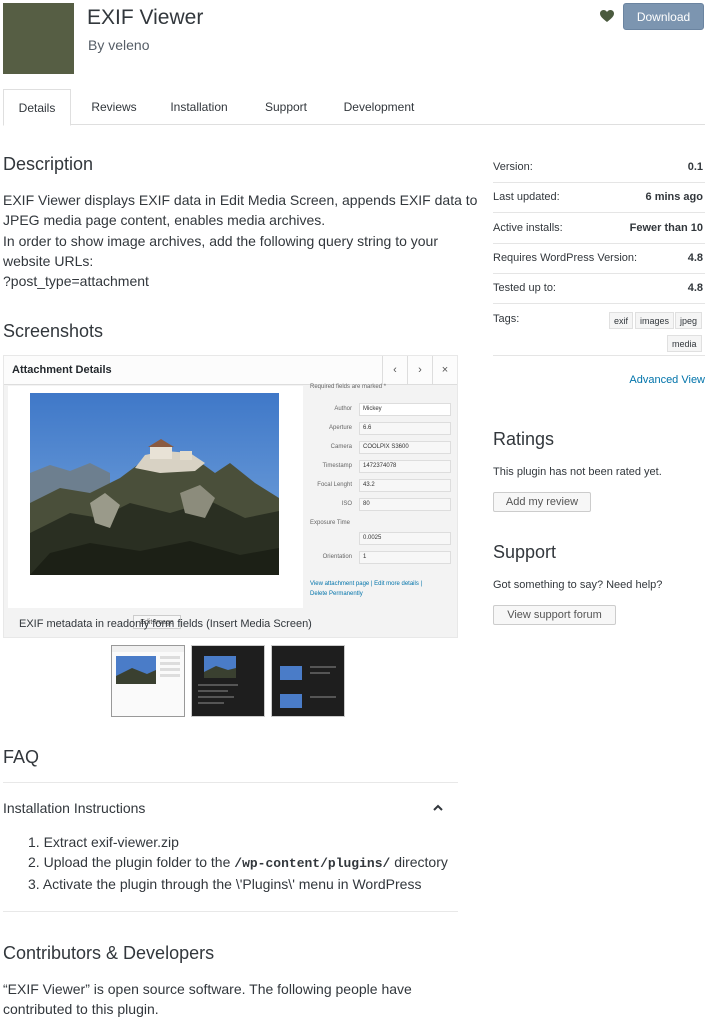 The image size is (707, 1024). Describe the element at coordinates (405, 538) in the screenshot. I see `field-value: 0.0025` at that location.